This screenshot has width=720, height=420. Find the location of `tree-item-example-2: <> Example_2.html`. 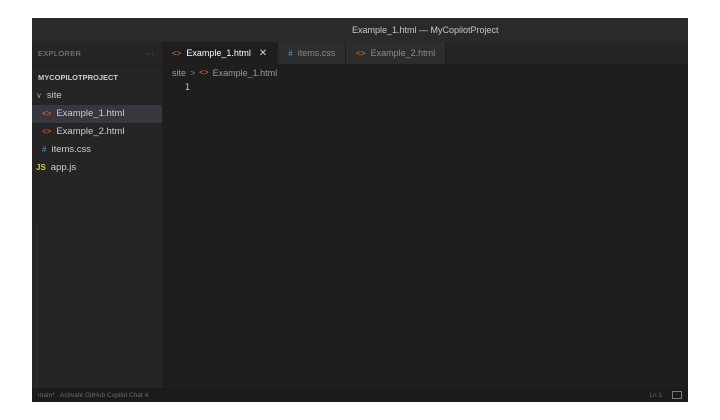

tree-item-example-2: <> Example_2.html is located at coordinates (97, 132).